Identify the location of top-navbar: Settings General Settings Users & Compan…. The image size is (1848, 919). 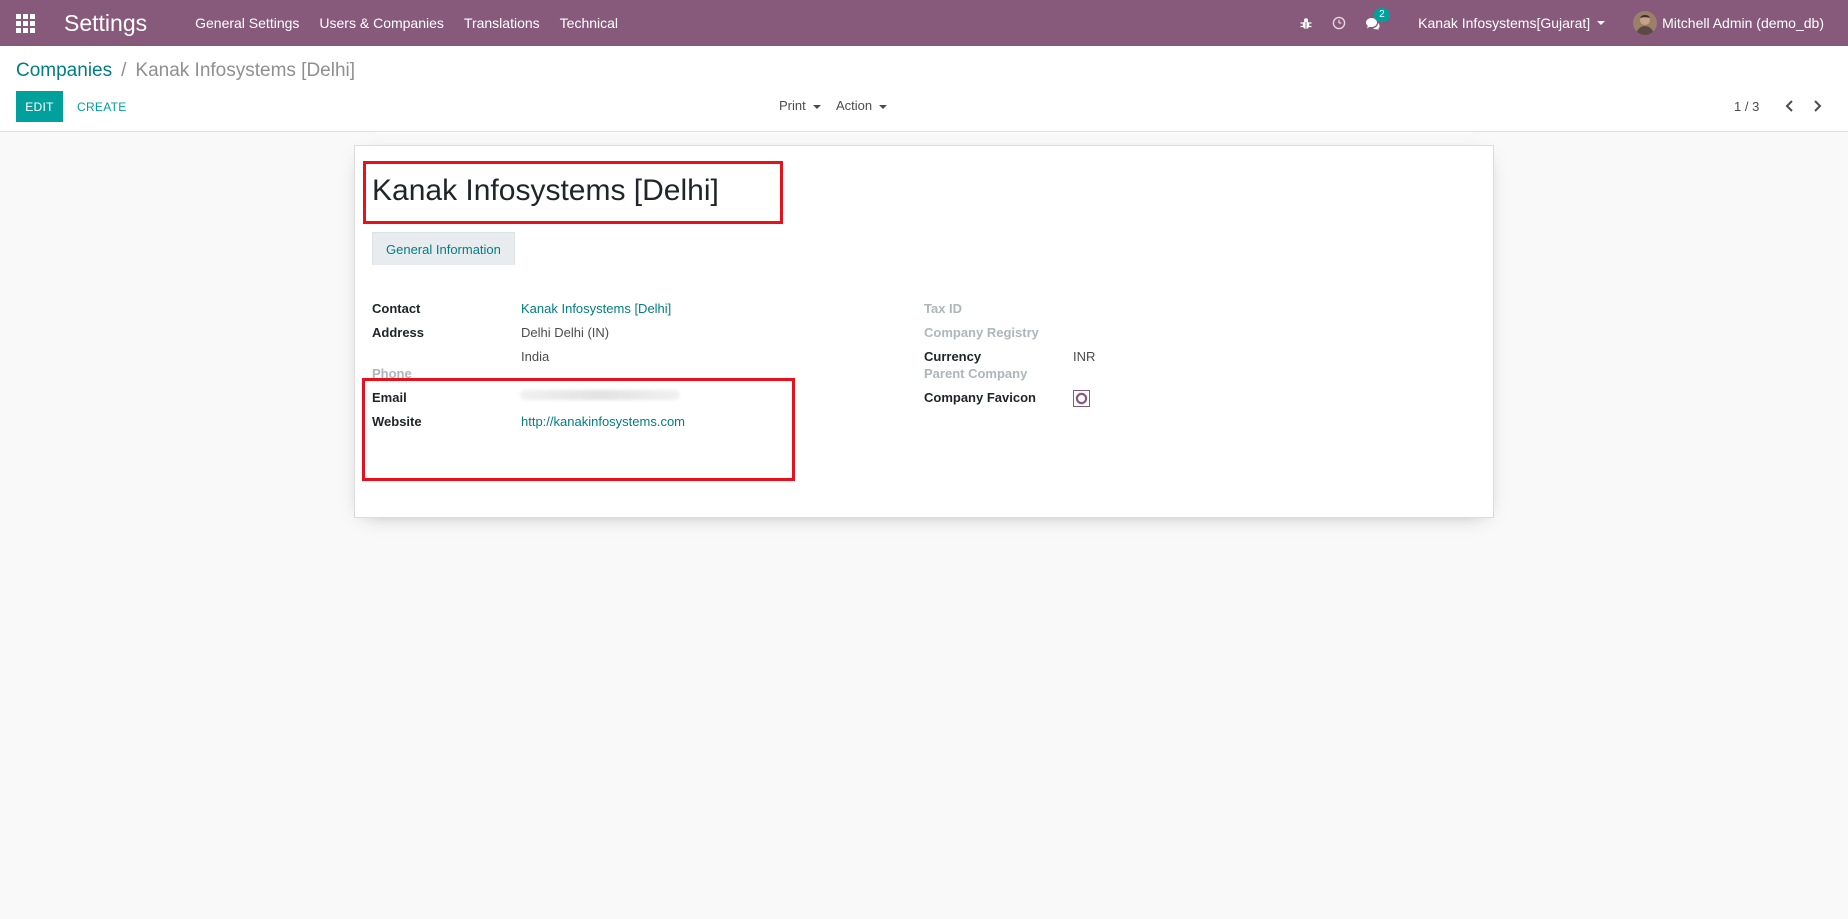
(924, 23).